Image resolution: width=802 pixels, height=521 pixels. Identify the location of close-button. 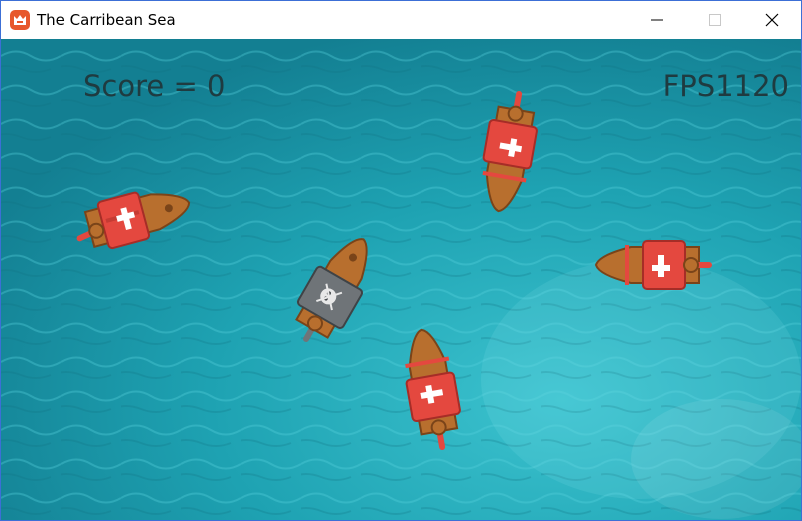
(772, 20).